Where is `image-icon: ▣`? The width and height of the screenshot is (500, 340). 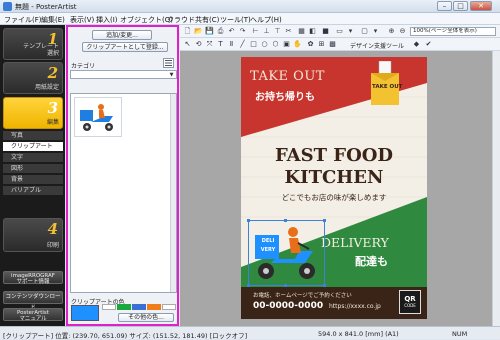 image-icon: ▣ is located at coordinates (286, 44).